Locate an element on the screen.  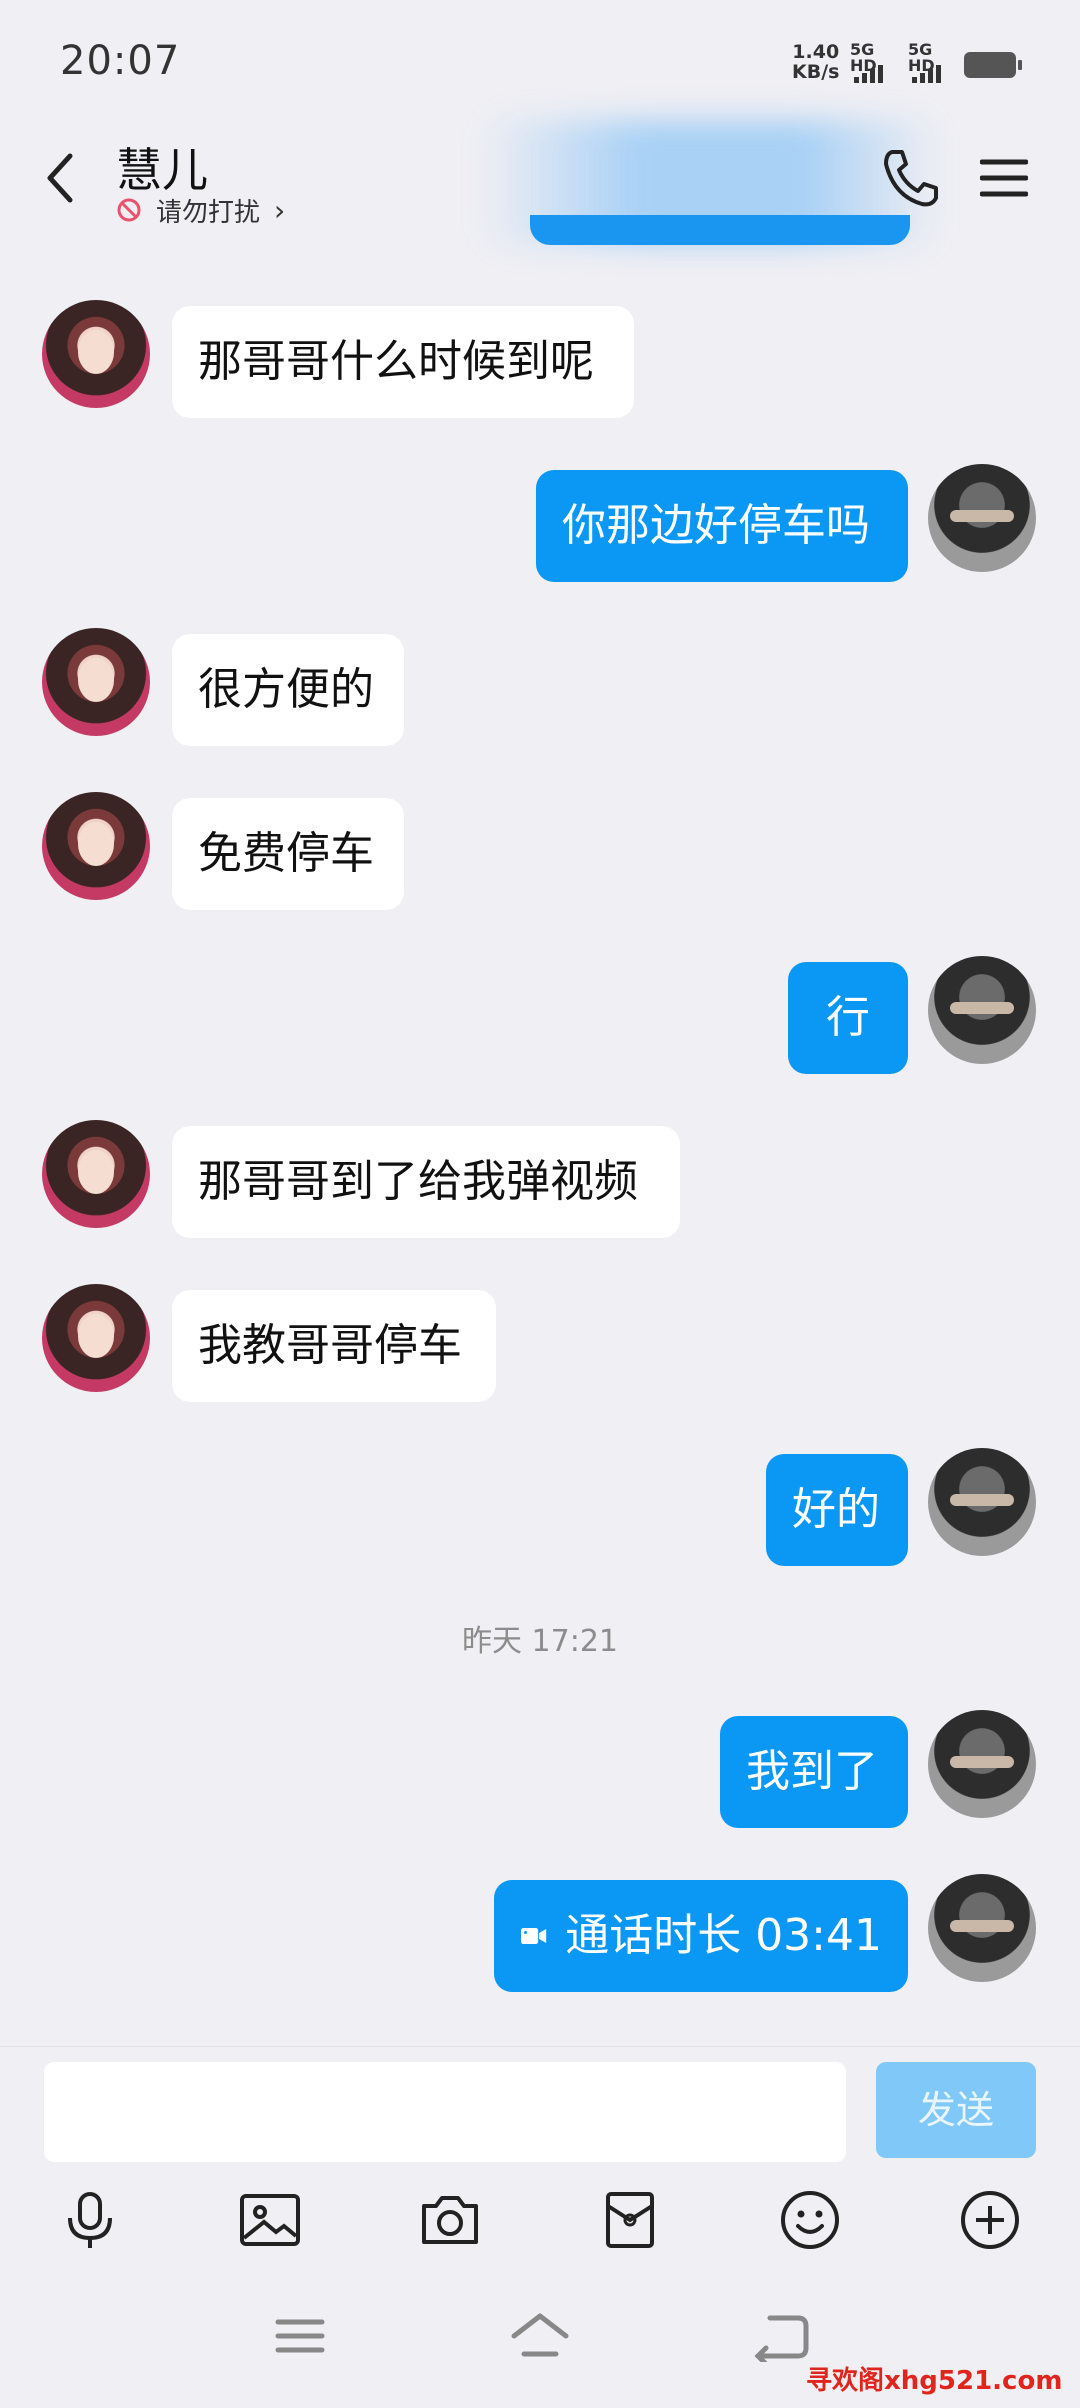
dnd-label: 请勿打扰 is located at coordinates (208, 212).